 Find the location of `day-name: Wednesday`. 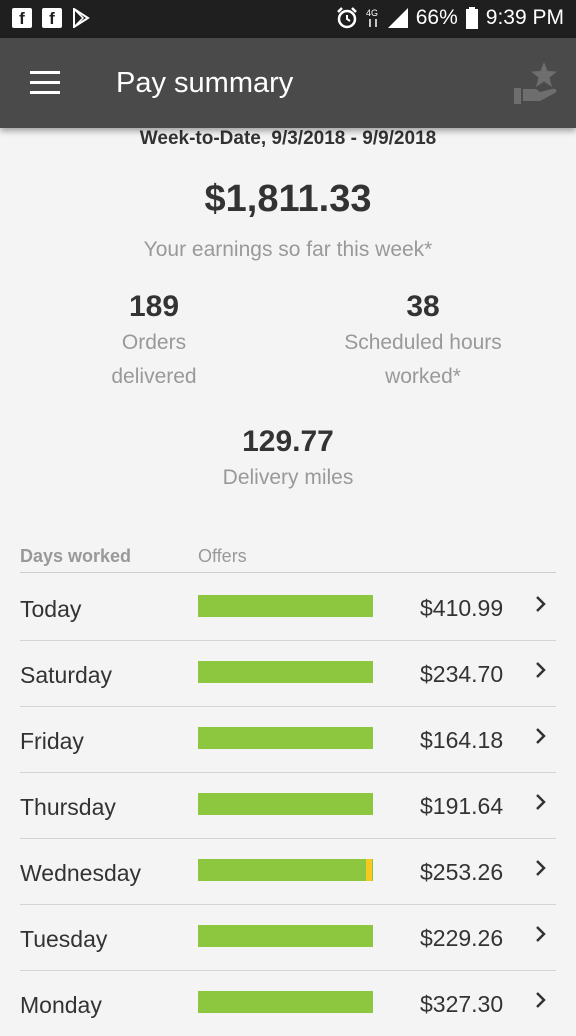

day-name: Wednesday is located at coordinates (81, 873).